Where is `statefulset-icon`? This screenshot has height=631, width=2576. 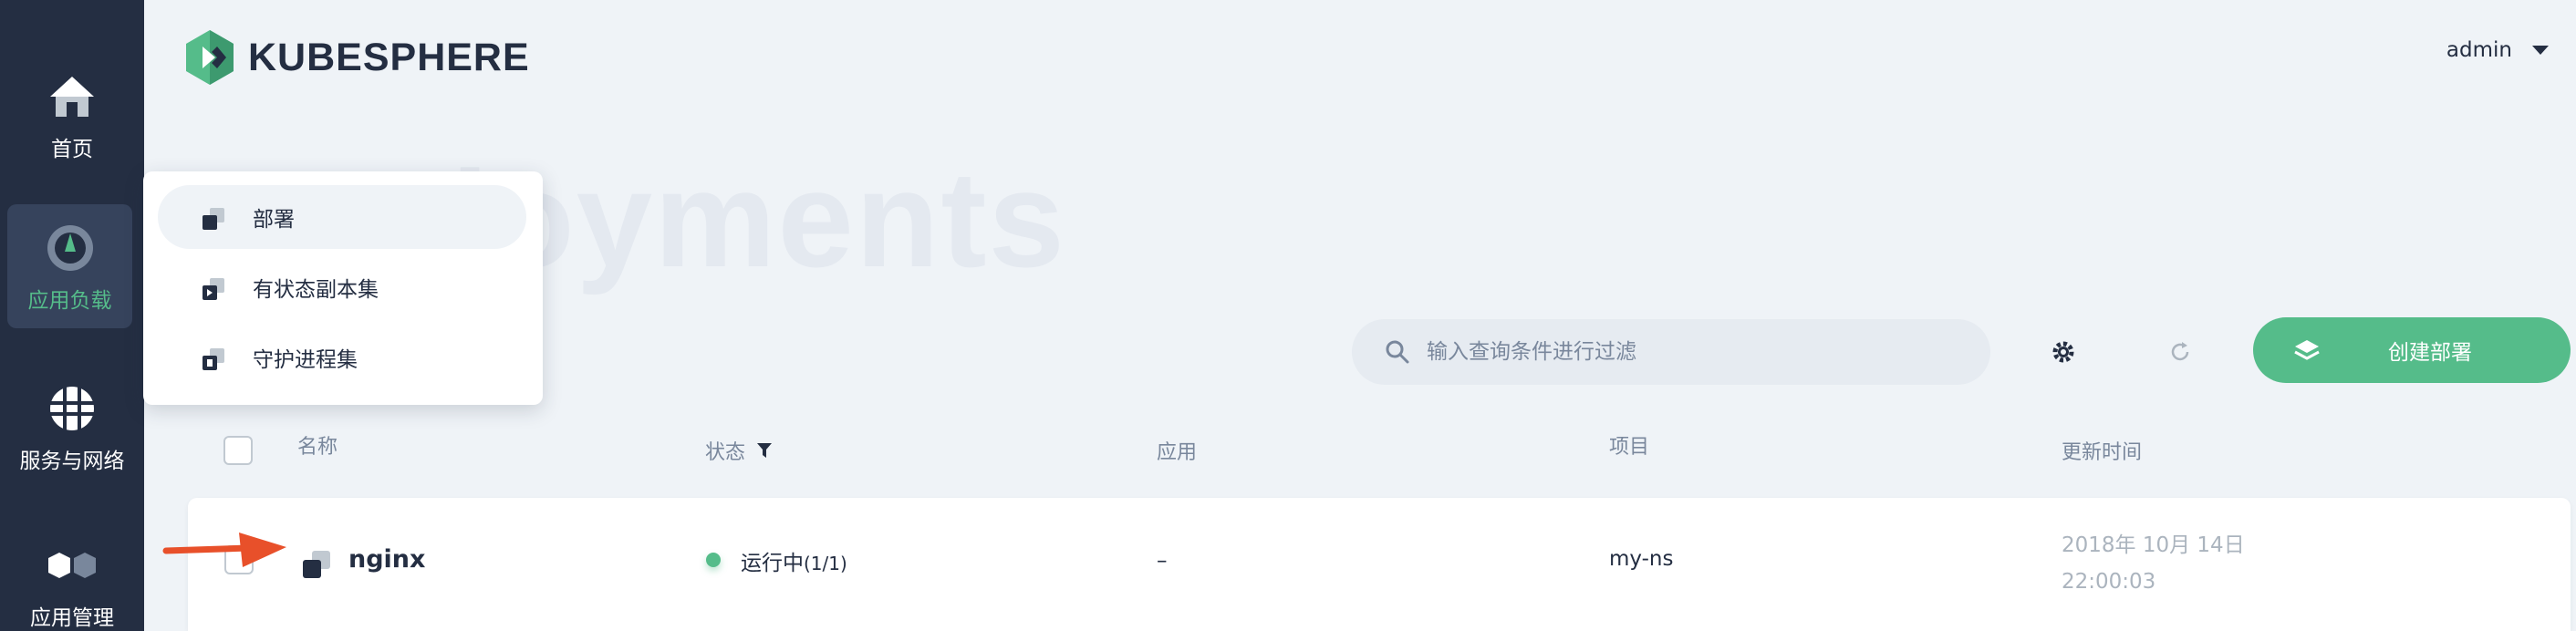
statefulset-icon is located at coordinates (213, 289).